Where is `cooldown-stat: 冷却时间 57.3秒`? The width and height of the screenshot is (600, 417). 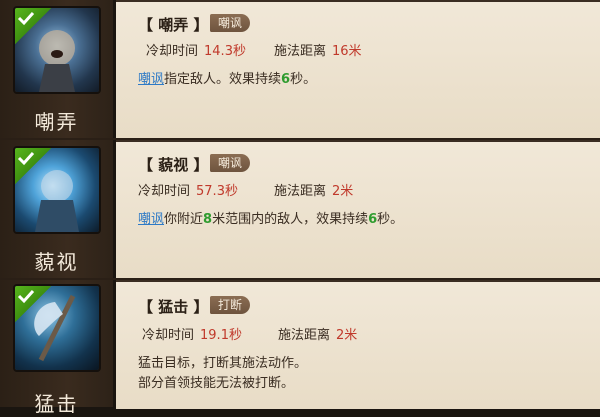
cooldown-stat: 冷却时间 57.3秒 is located at coordinates (188, 191).